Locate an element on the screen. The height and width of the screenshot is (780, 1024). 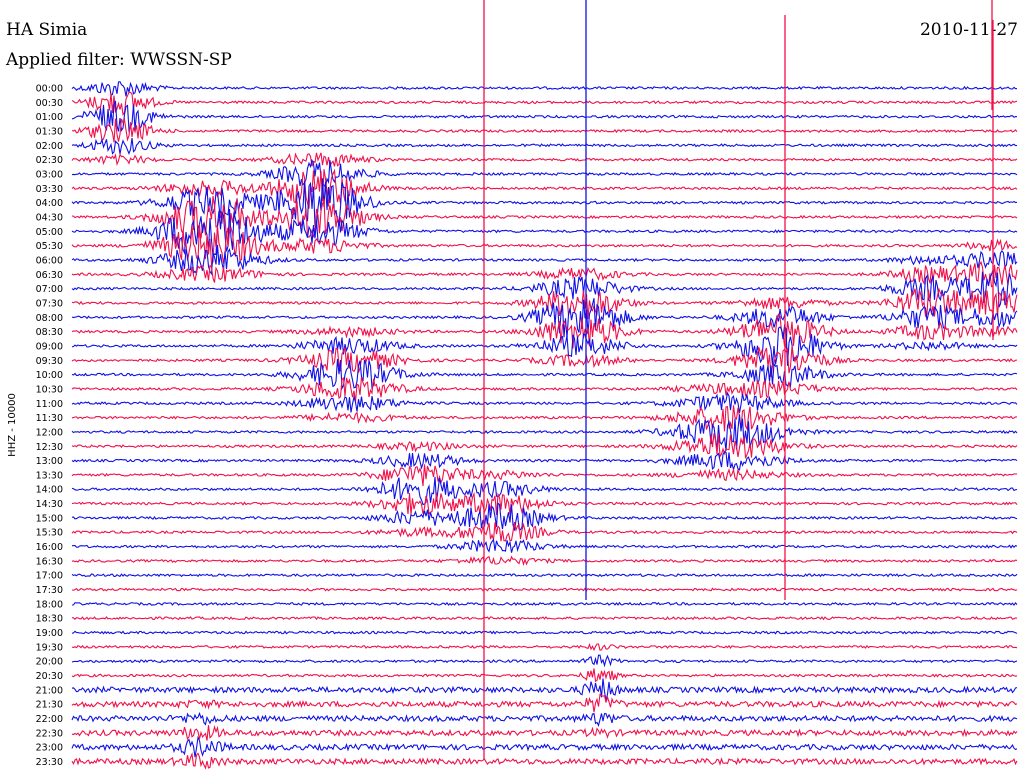
hour-label: 20:00 is located at coordinates (49, 662).